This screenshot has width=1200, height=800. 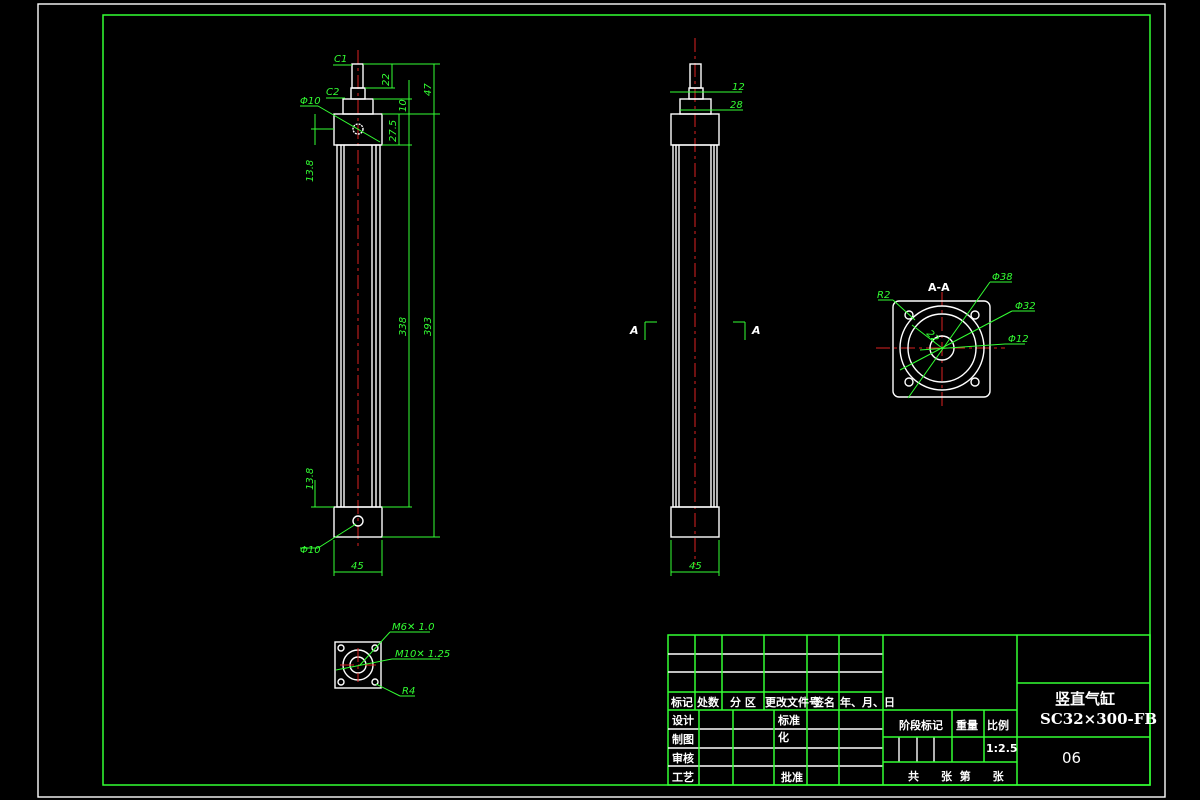 I want to click on part-model: SC32×300-FB, so click(x=1098, y=719).